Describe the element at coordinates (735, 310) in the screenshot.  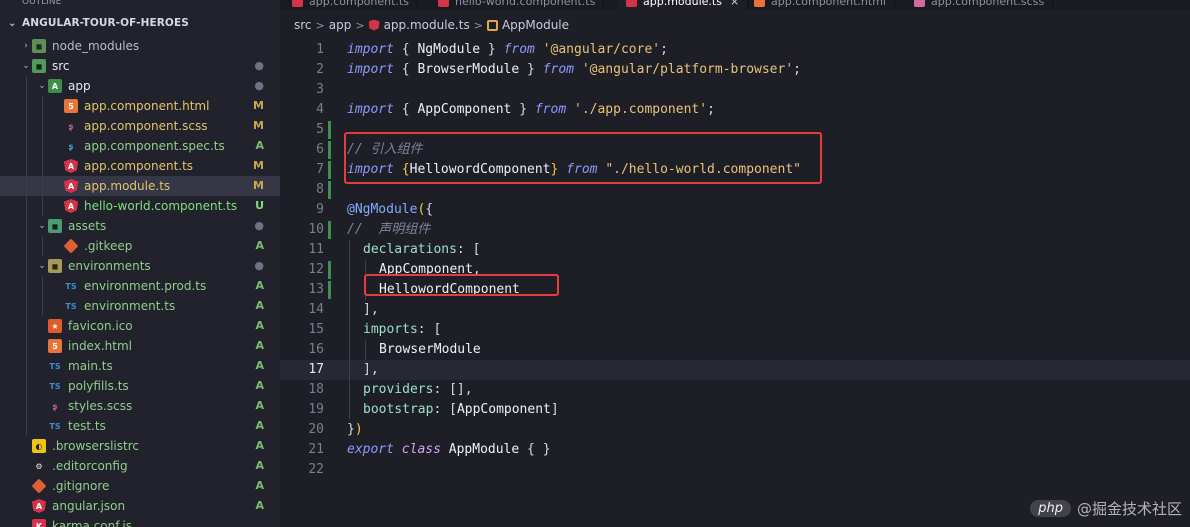
I see `code-line: 14],` at that location.